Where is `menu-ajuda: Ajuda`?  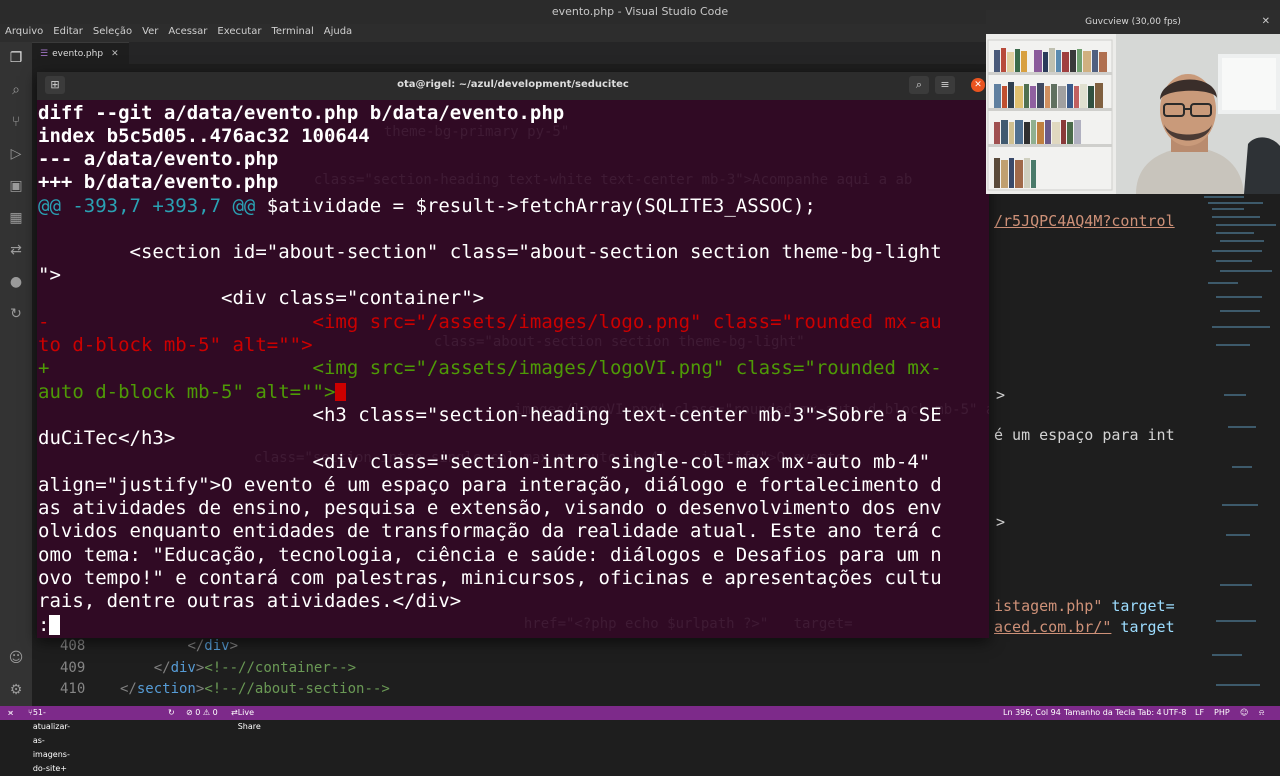
menu-ajuda: Ajuda is located at coordinates (338, 31).